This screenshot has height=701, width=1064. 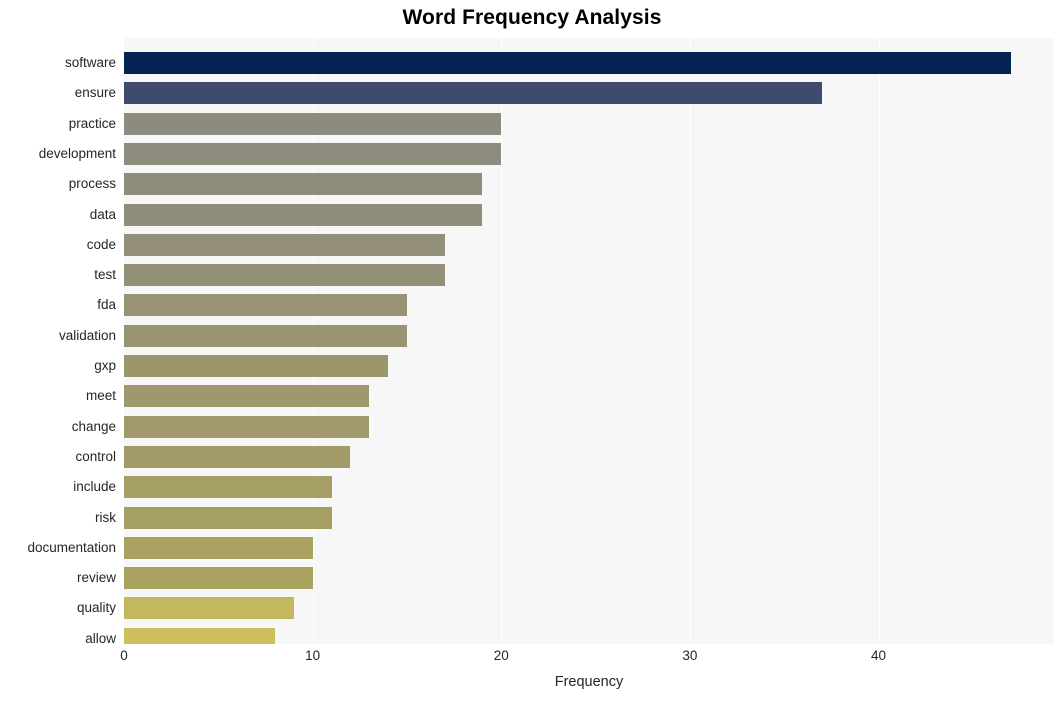 I want to click on bar-change, so click(x=247, y=426).